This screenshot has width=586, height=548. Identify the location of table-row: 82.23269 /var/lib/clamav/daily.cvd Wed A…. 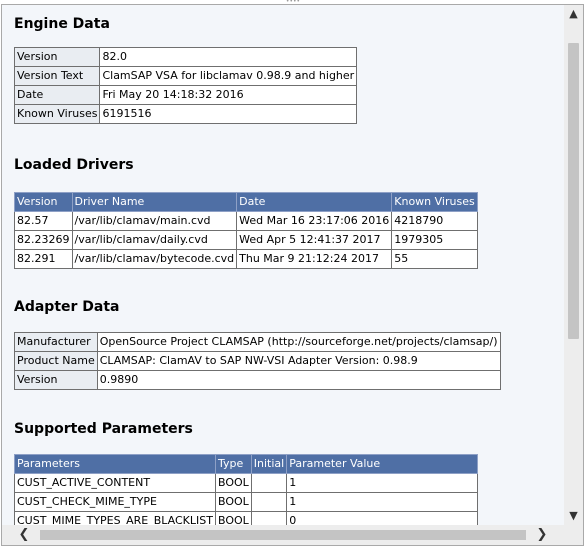
(246, 240).